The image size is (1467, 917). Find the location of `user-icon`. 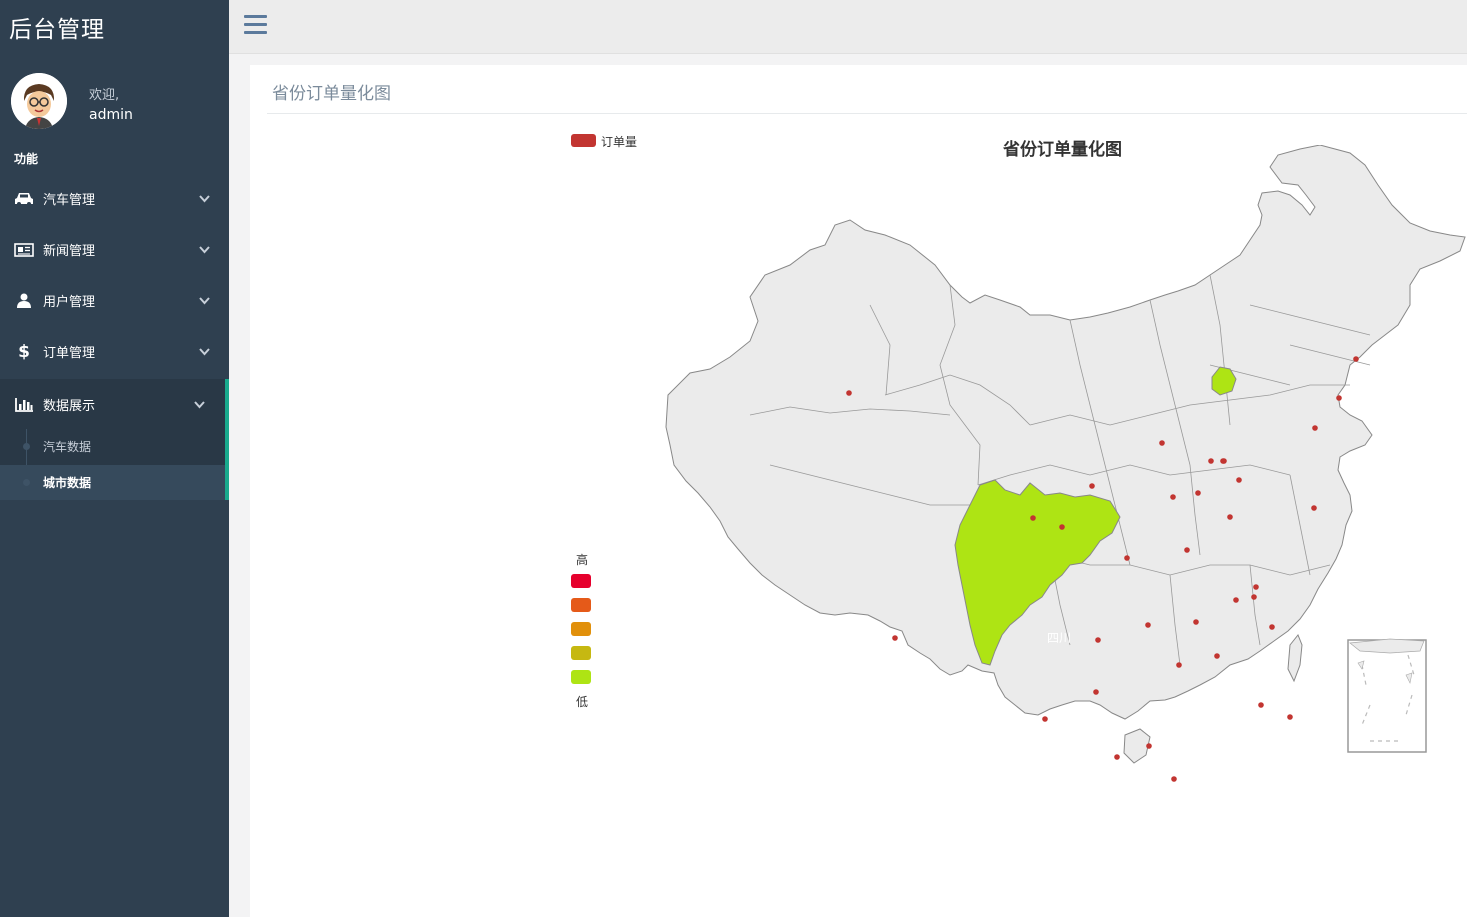

user-icon is located at coordinates (24, 300).